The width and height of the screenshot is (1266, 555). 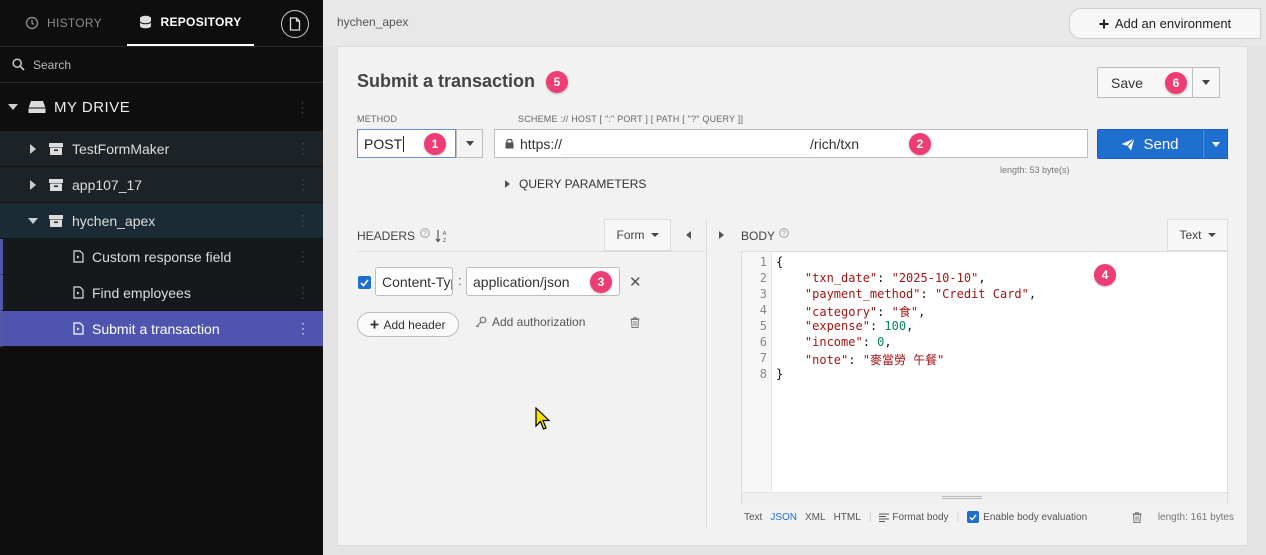 I want to click on add-environment-button: Add an environment, so click(x=1165, y=23).